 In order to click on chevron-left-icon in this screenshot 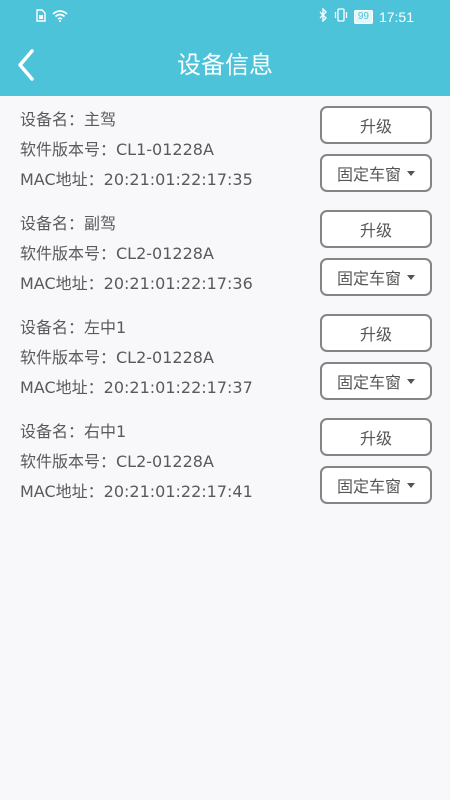, I will do `click(30, 68)`.